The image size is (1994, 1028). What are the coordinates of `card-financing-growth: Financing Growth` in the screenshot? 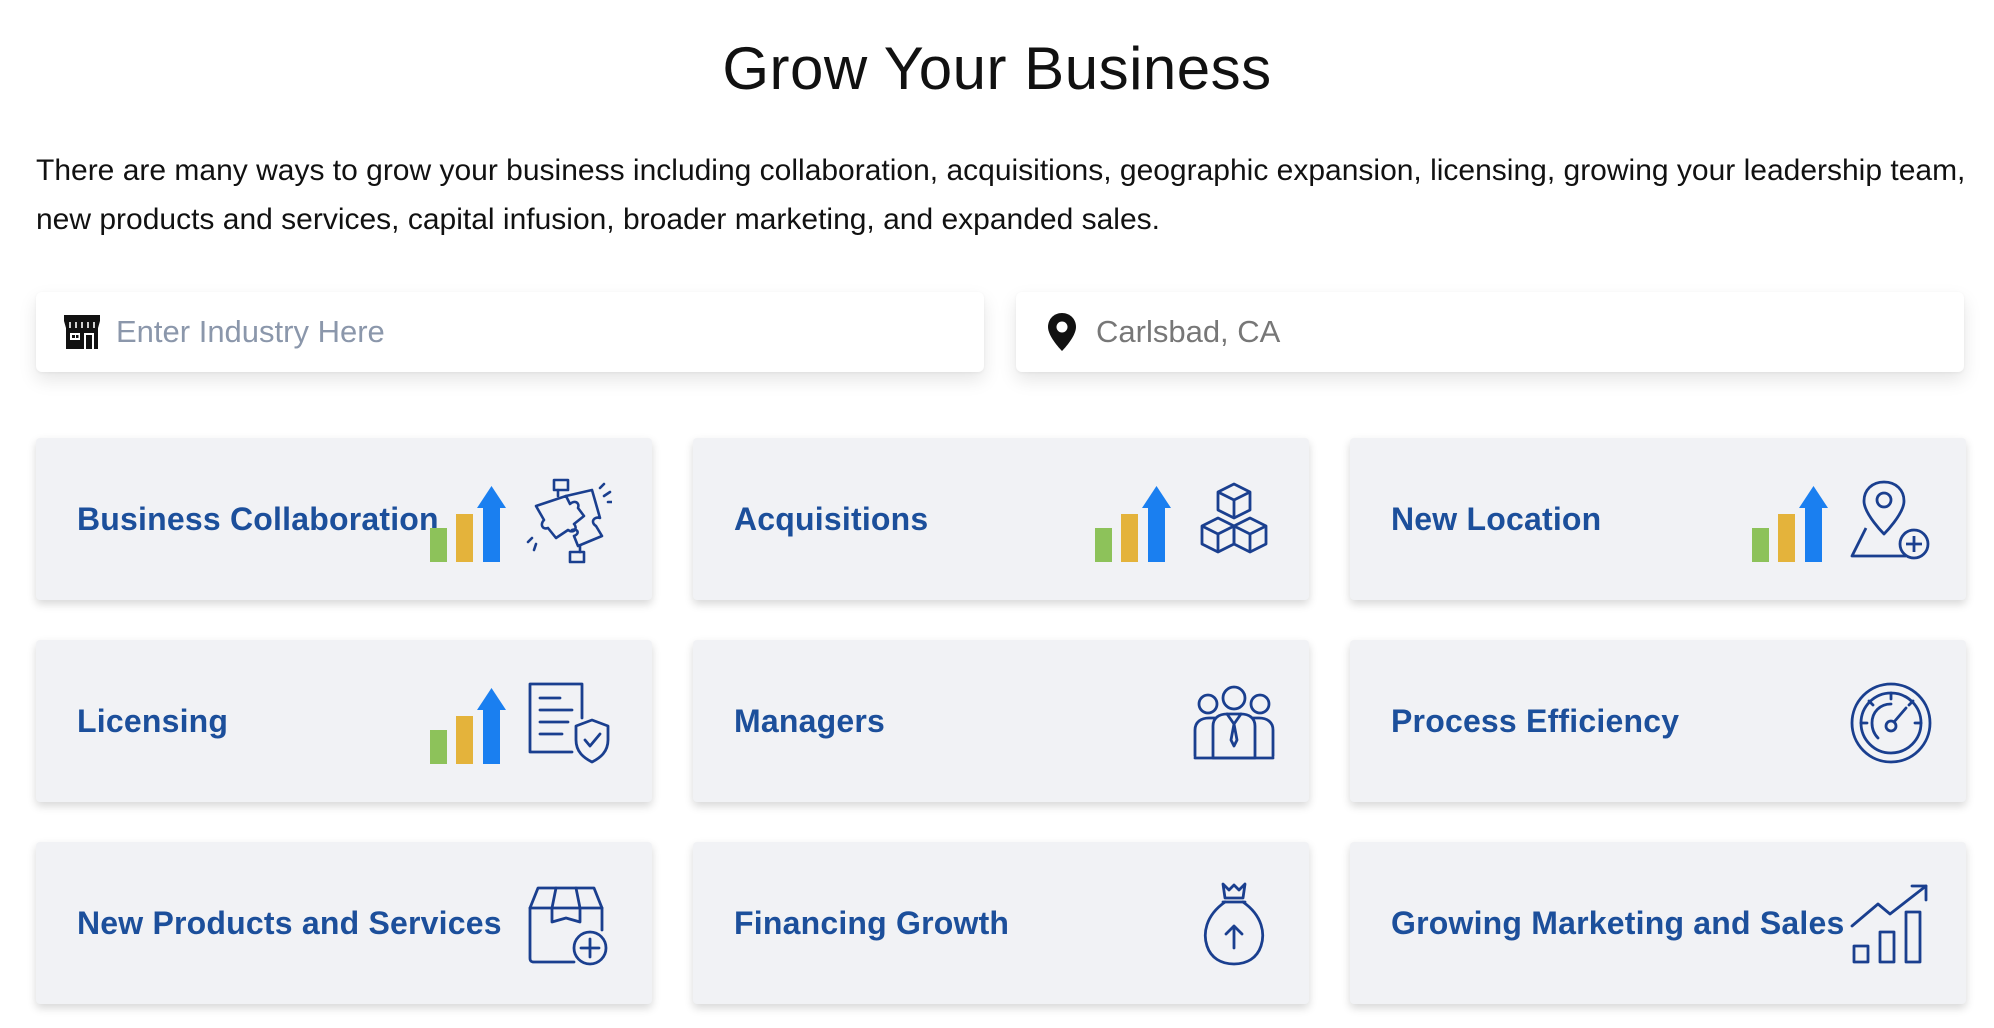 It's located at (1001, 923).